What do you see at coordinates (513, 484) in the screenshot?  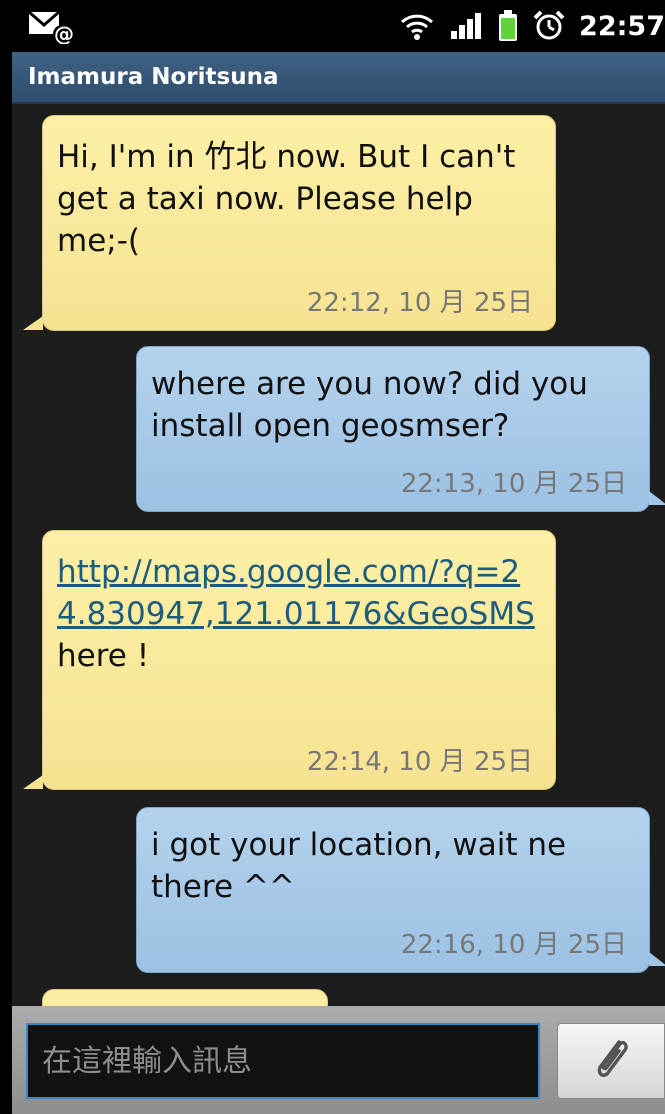 I see `message-timestamp: 22:13, 10 月 25日` at bounding box center [513, 484].